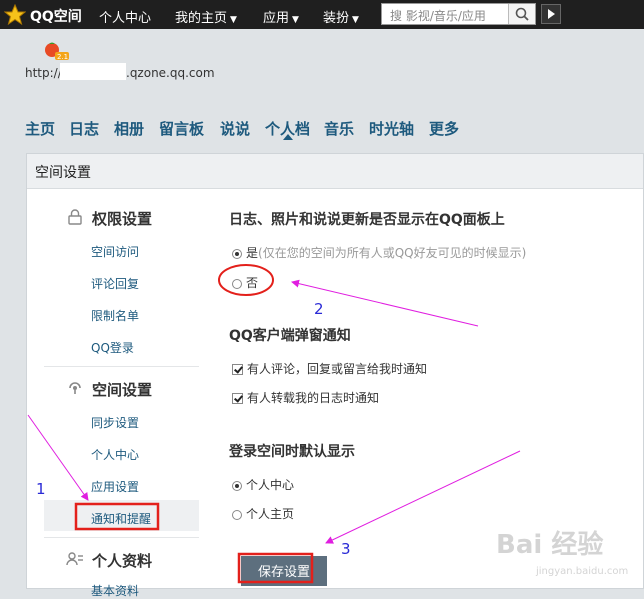 The image size is (644, 599). What do you see at coordinates (270, 514) in the screenshot?
I see `option-personal-homepage-label: 个人主页` at bounding box center [270, 514].